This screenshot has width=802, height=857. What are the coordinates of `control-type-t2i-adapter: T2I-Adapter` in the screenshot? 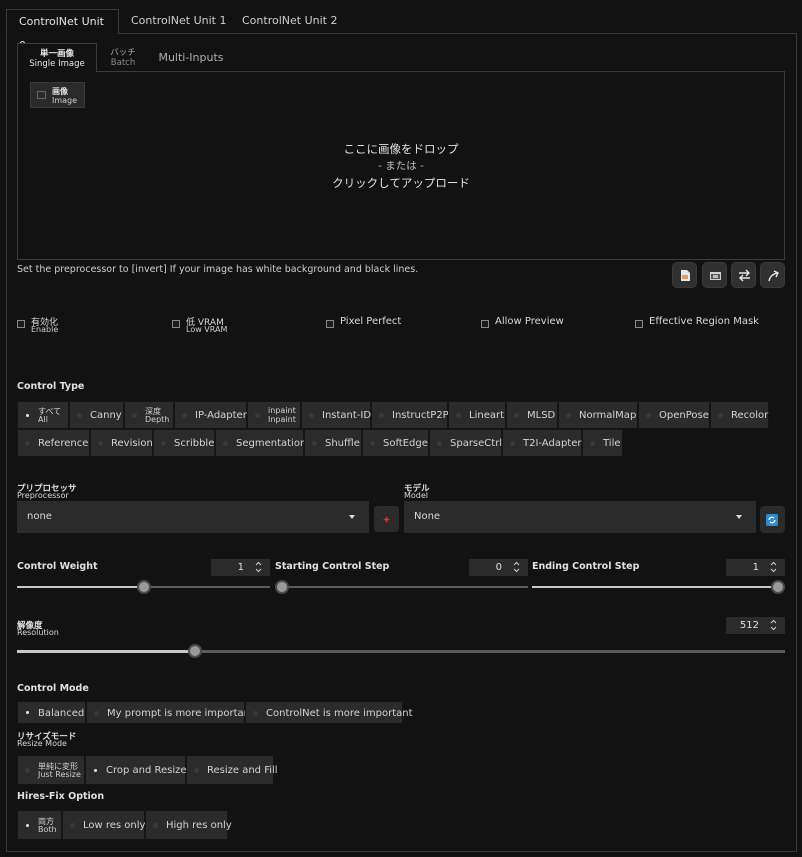 It's located at (542, 443).